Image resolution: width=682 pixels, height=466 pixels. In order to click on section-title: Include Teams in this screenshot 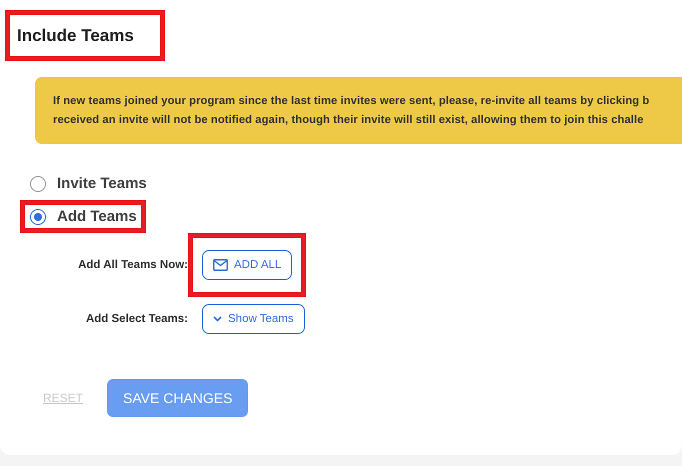, I will do `click(75, 36)`.